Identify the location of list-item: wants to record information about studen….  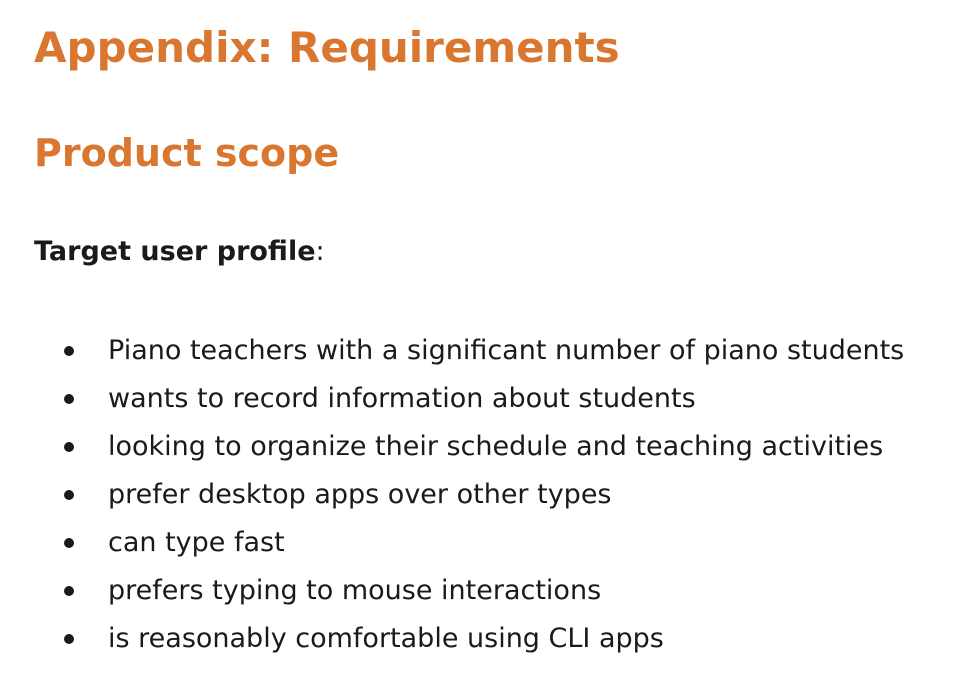
(469, 403).